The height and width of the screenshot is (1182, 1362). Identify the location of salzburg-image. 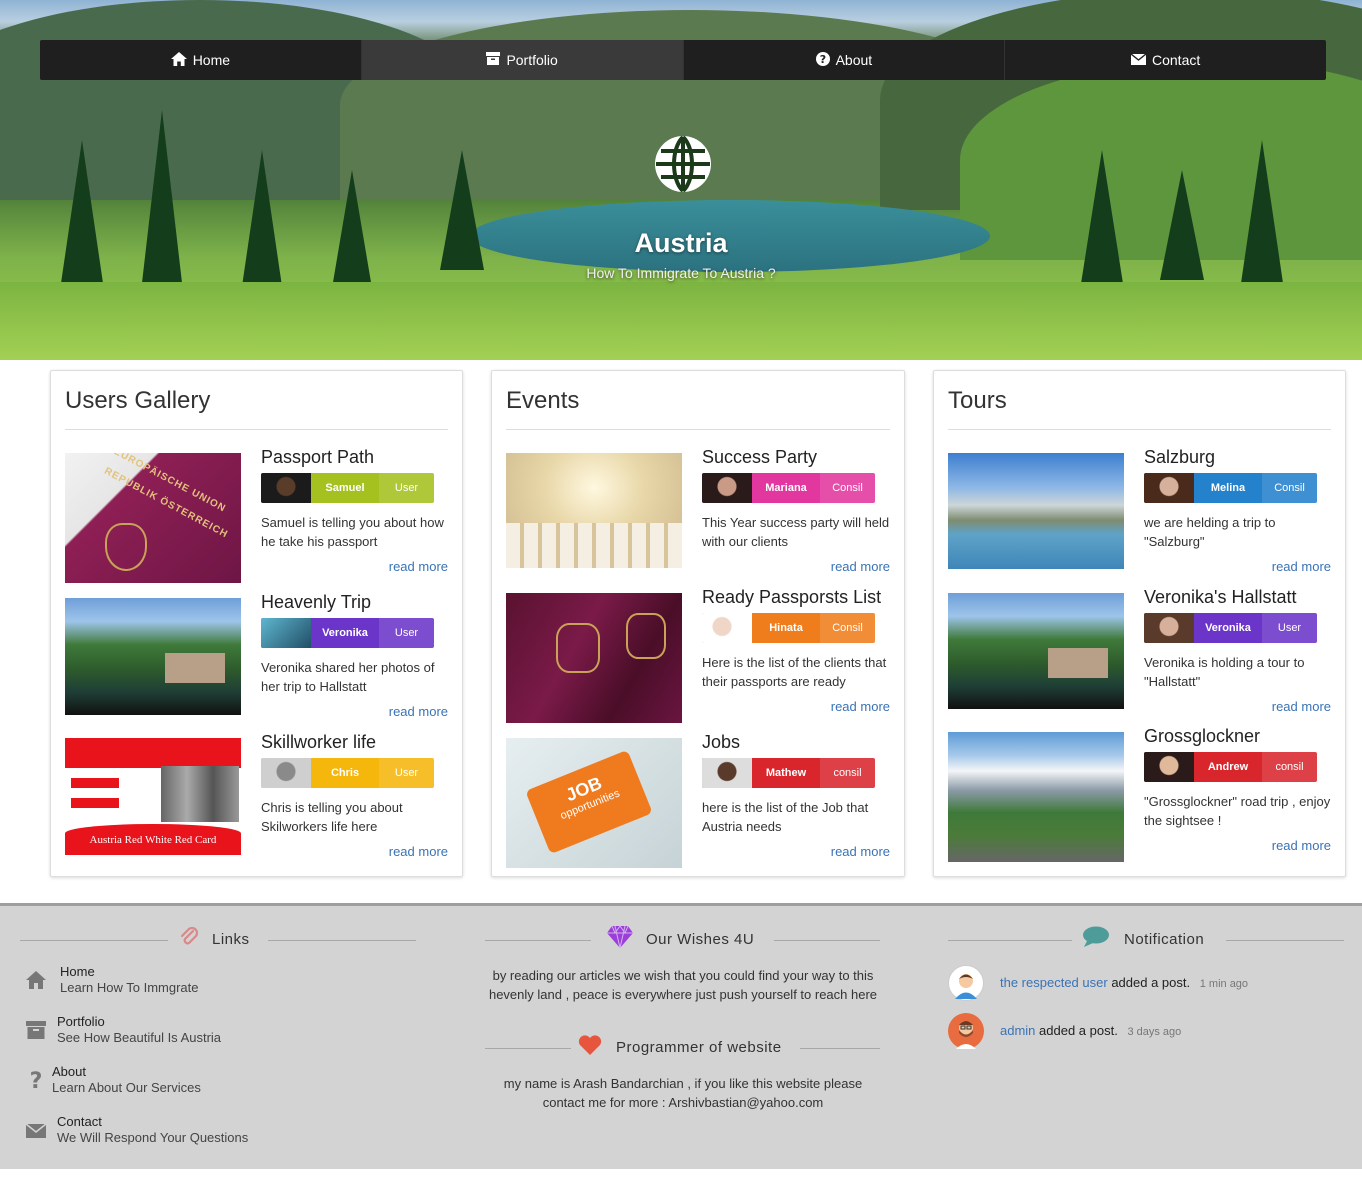
(1036, 511).